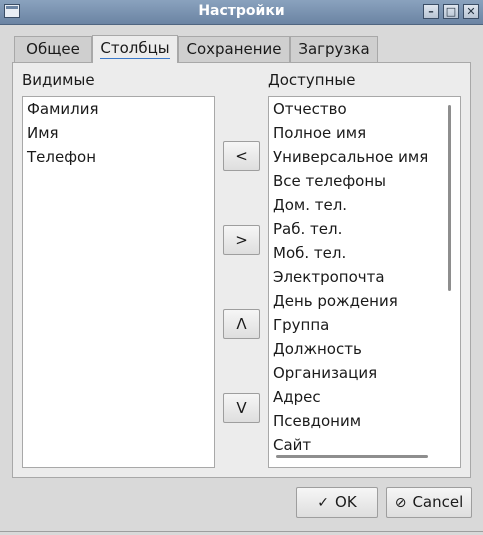  Describe the element at coordinates (312, 80) in the screenshot. I see `available-columns-label: Доступные` at that location.